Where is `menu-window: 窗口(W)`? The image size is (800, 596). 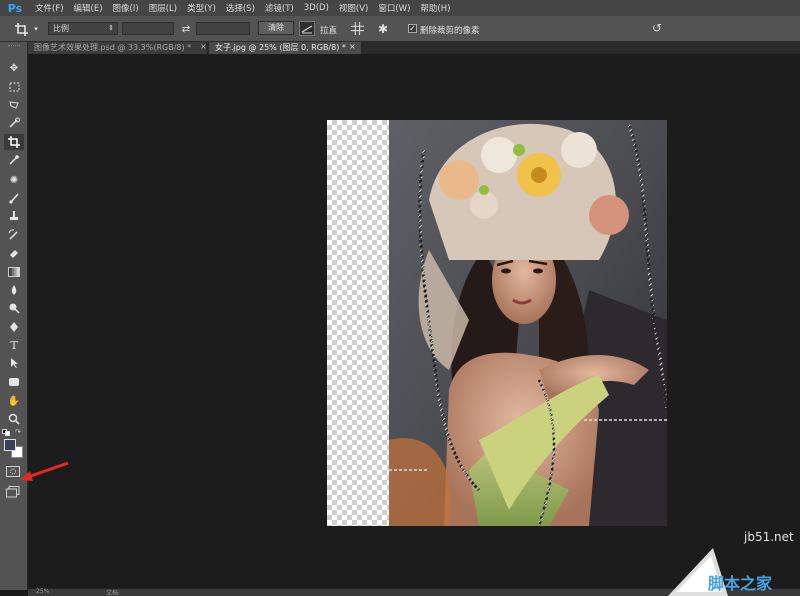 menu-window: 窗口(W) is located at coordinates (394, 8).